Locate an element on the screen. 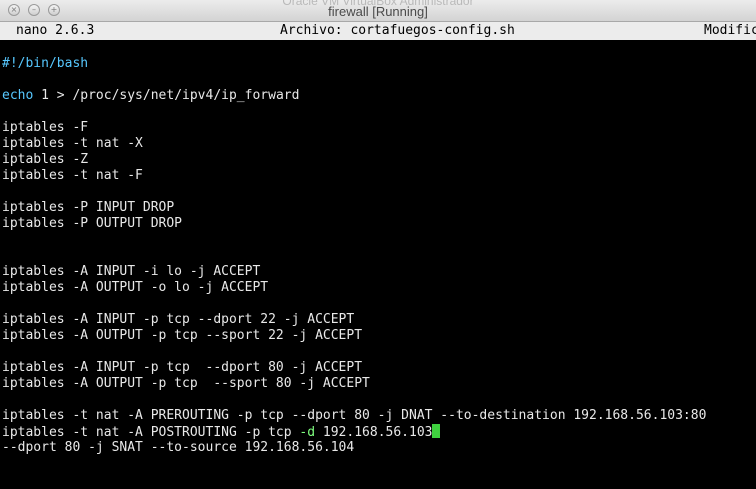 This screenshot has height=489, width=756. editor-line: #!/bin/bash is located at coordinates (45, 64).